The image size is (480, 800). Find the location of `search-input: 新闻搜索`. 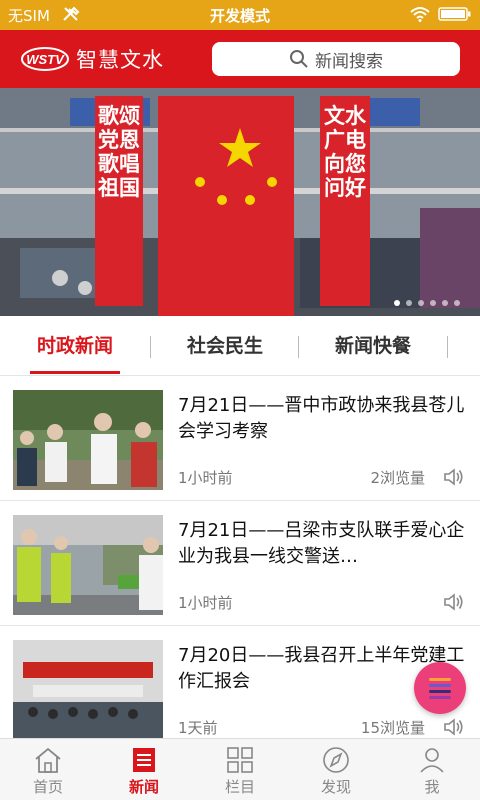

search-input: 新闻搜索 is located at coordinates (336, 59).